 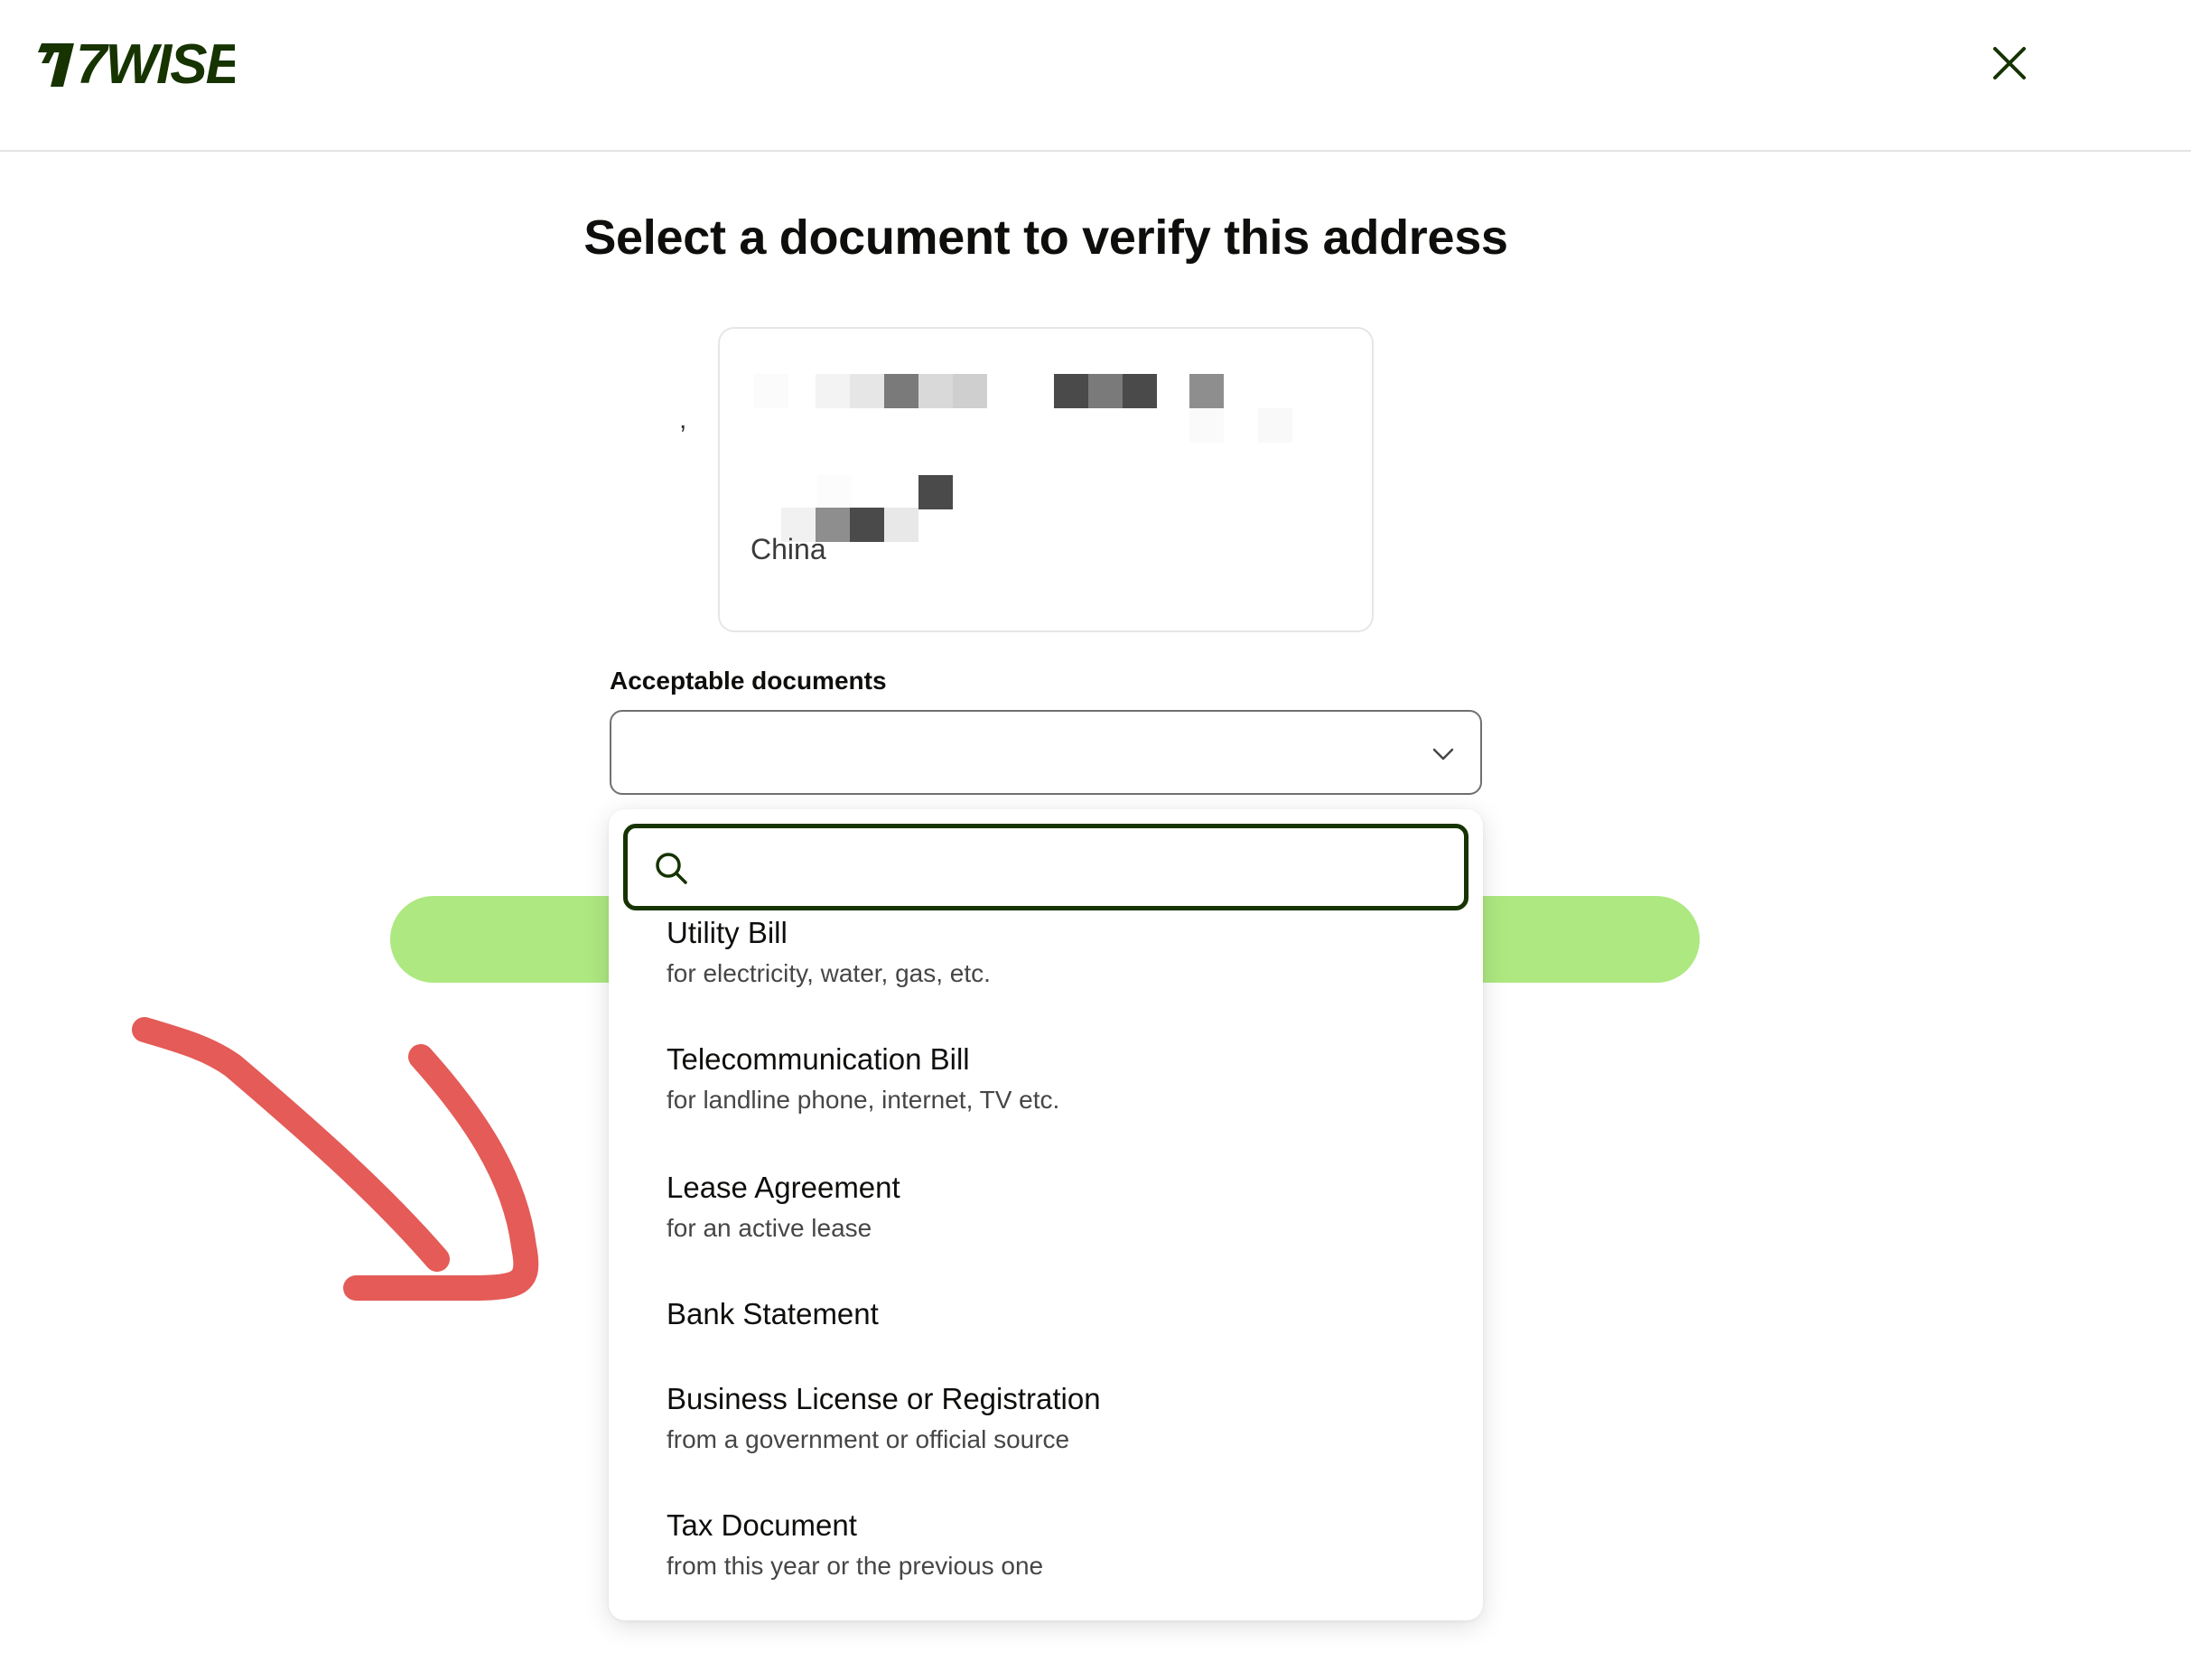 What do you see at coordinates (1443, 754) in the screenshot?
I see `chevron-down-icon` at bounding box center [1443, 754].